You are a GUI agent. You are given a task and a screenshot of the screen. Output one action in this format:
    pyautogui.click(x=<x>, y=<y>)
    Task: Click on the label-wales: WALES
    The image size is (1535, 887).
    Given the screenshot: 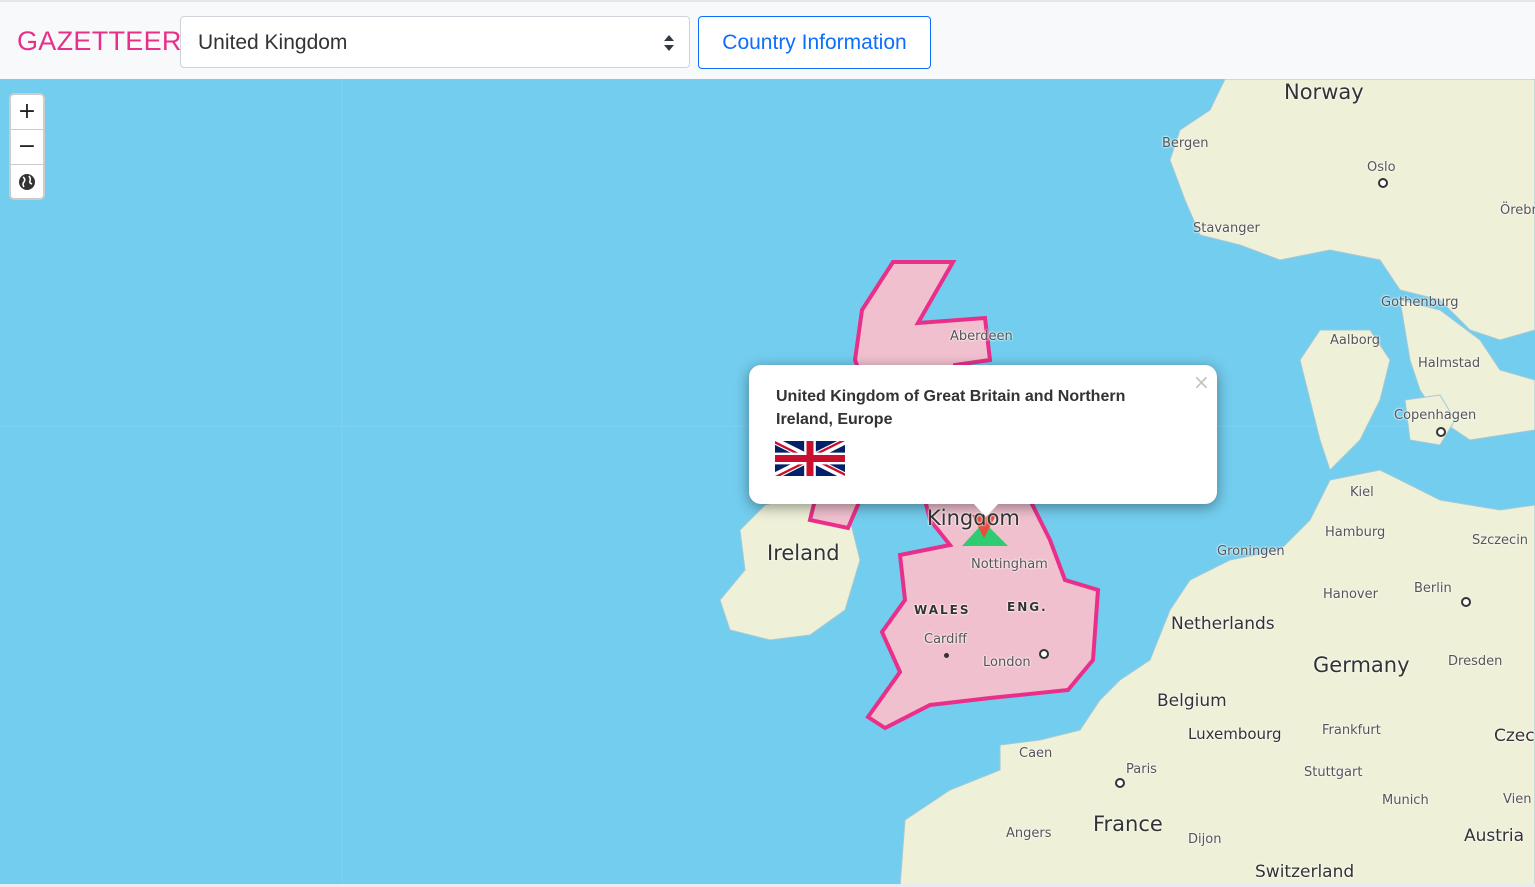 What is the action you would take?
    pyautogui.click(x=942, y=610)
    